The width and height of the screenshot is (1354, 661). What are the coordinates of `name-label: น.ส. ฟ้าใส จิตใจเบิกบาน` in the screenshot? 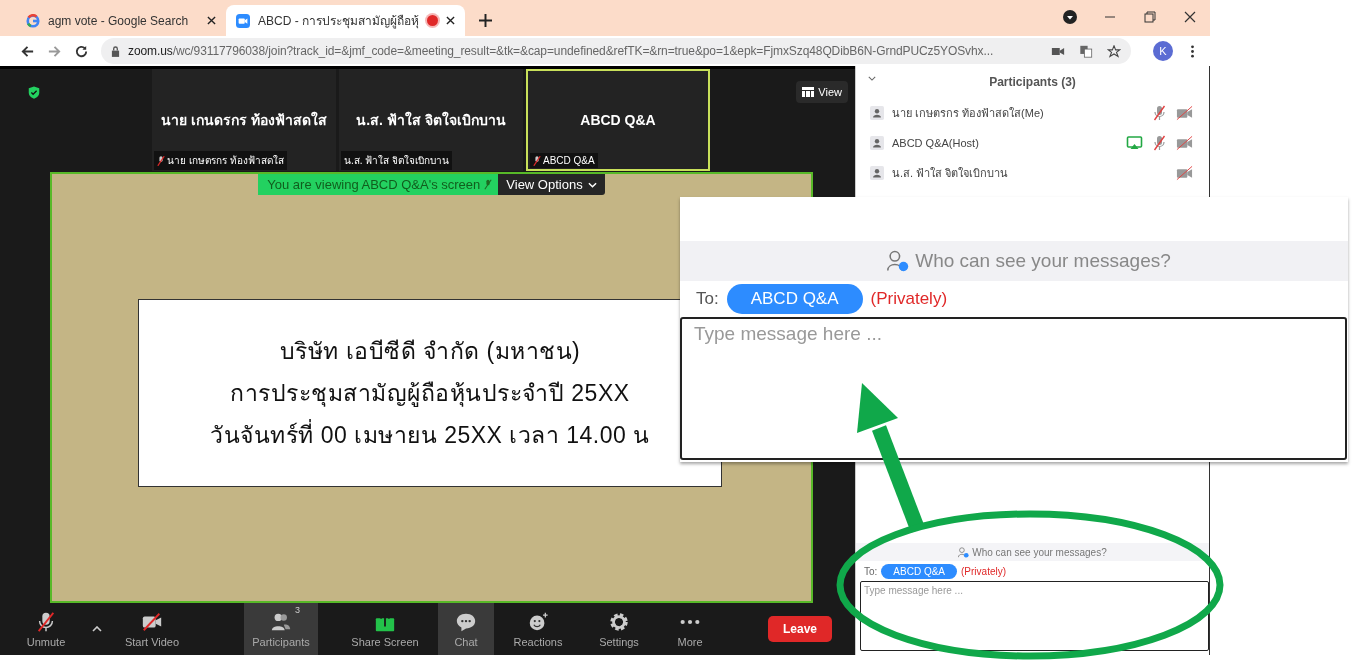 It's located at (397, 160).